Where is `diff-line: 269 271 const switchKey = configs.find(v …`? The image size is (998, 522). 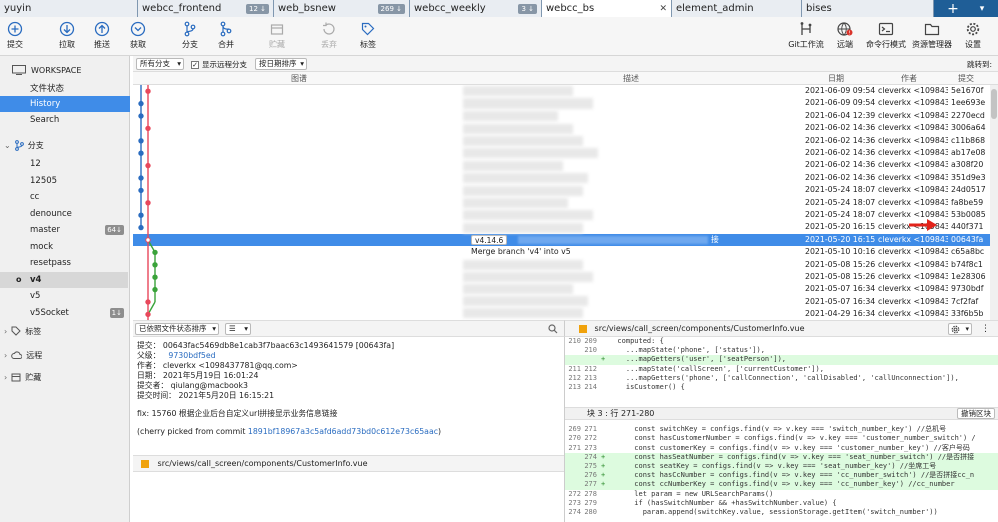
diff-line: 269 271 const switchKey = configs.find(v … is located at coordinates (781, 429).